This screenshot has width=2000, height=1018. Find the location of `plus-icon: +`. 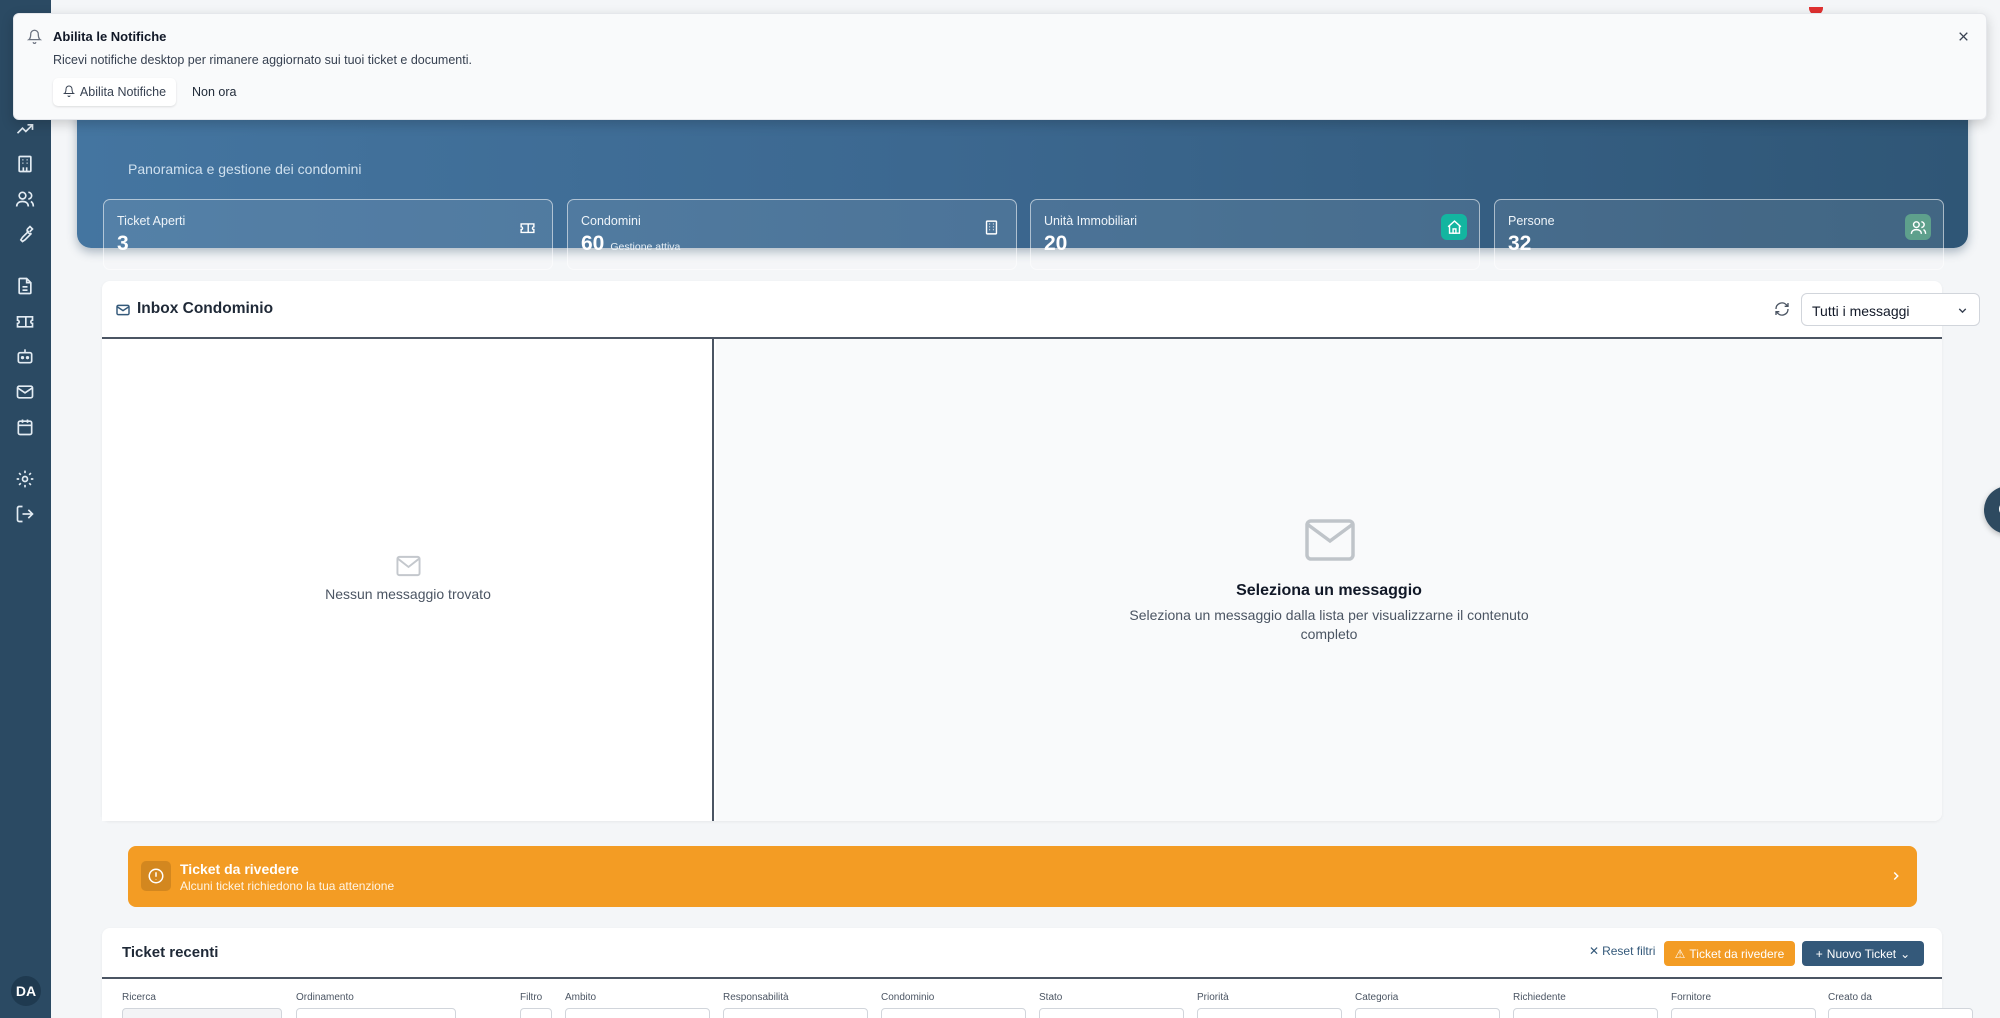

plus-icon: + is located at coordinates (1819, 953).